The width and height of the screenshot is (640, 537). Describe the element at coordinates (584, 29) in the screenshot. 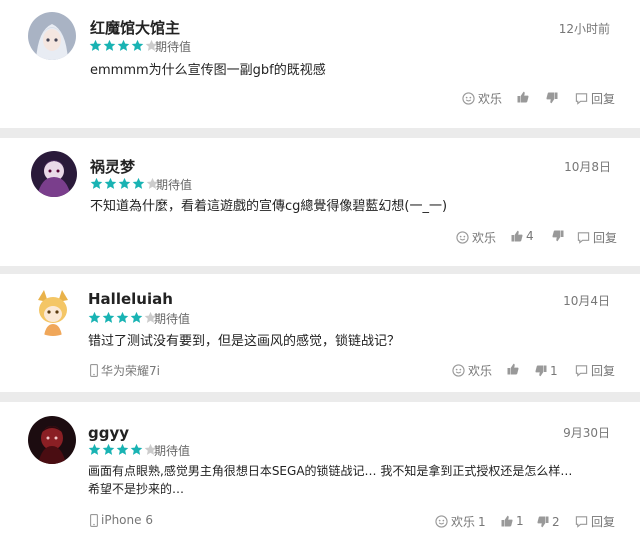

I see `timestamp: 12小时前` at that location.